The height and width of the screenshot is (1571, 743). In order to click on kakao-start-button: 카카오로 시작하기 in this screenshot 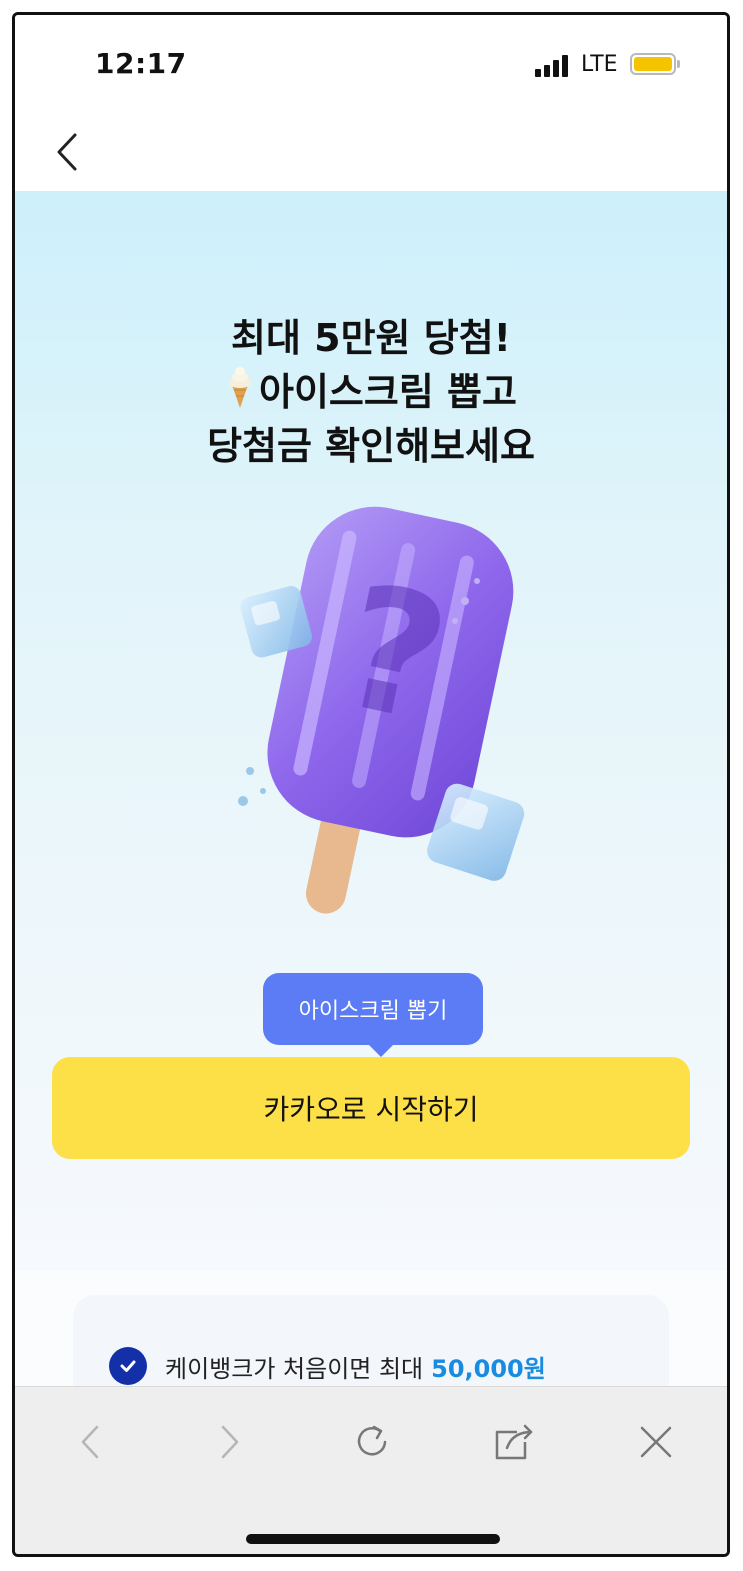, I will do `click(371, 1108)`.